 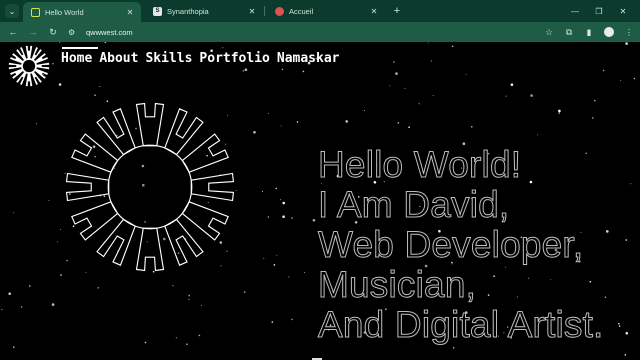 I want to click on nav-portfolio-link: Portfolio, so click(x=234, y=58).